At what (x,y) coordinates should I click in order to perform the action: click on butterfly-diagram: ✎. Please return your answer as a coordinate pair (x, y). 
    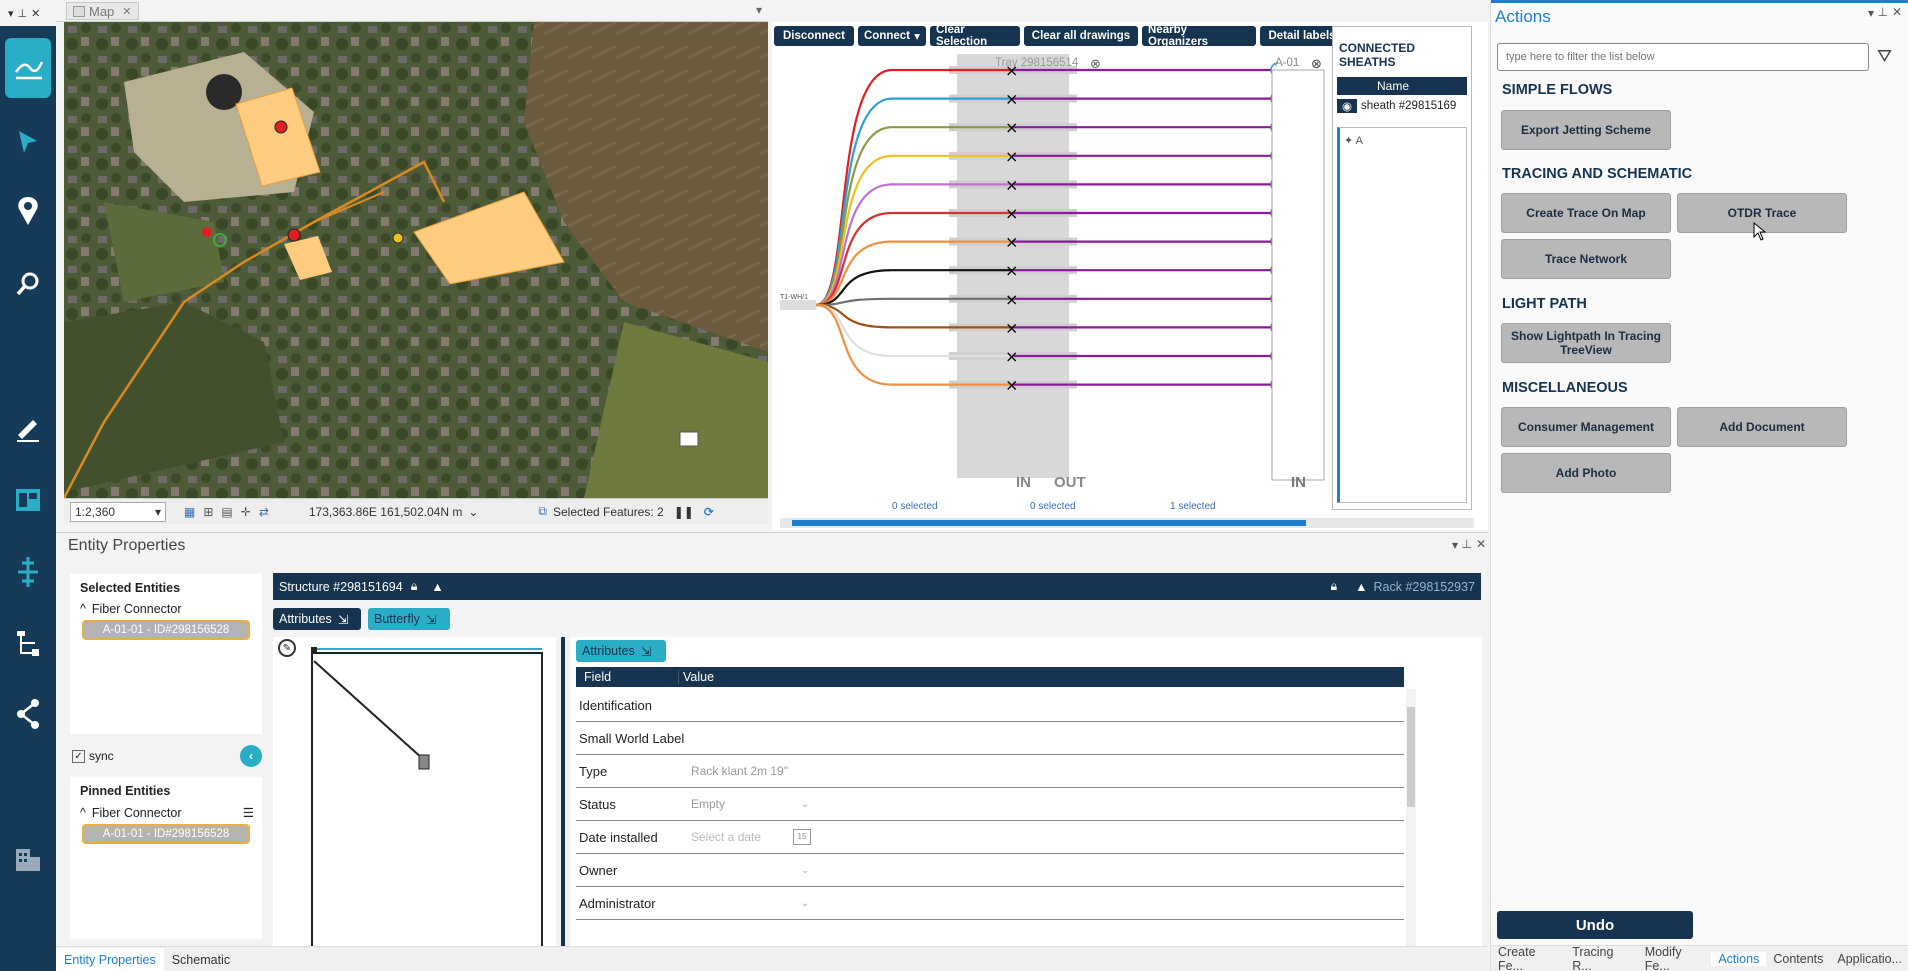
    Looking at the image, I should click on (414, 799).